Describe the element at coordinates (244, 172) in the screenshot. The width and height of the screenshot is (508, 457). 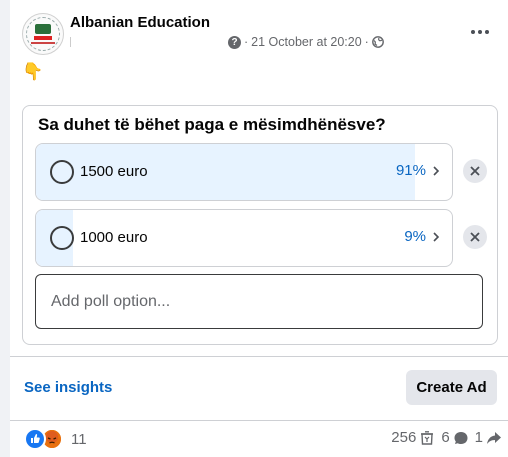
I see `poll-option: 1500 euro 91%` at that location.